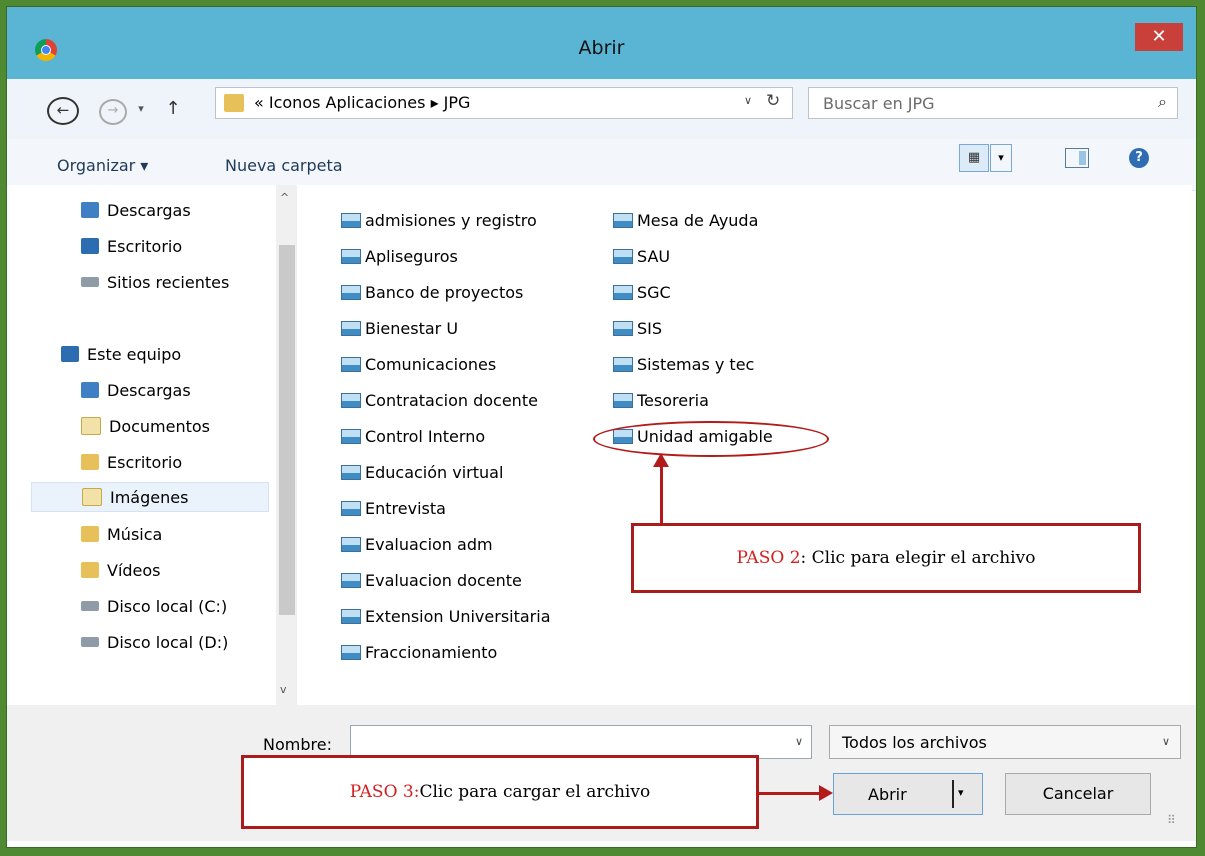  Describe the element at coordinates (150, 497) in the screenshot. I see `sidebar-item-imagenes: Imágenes` at that location.